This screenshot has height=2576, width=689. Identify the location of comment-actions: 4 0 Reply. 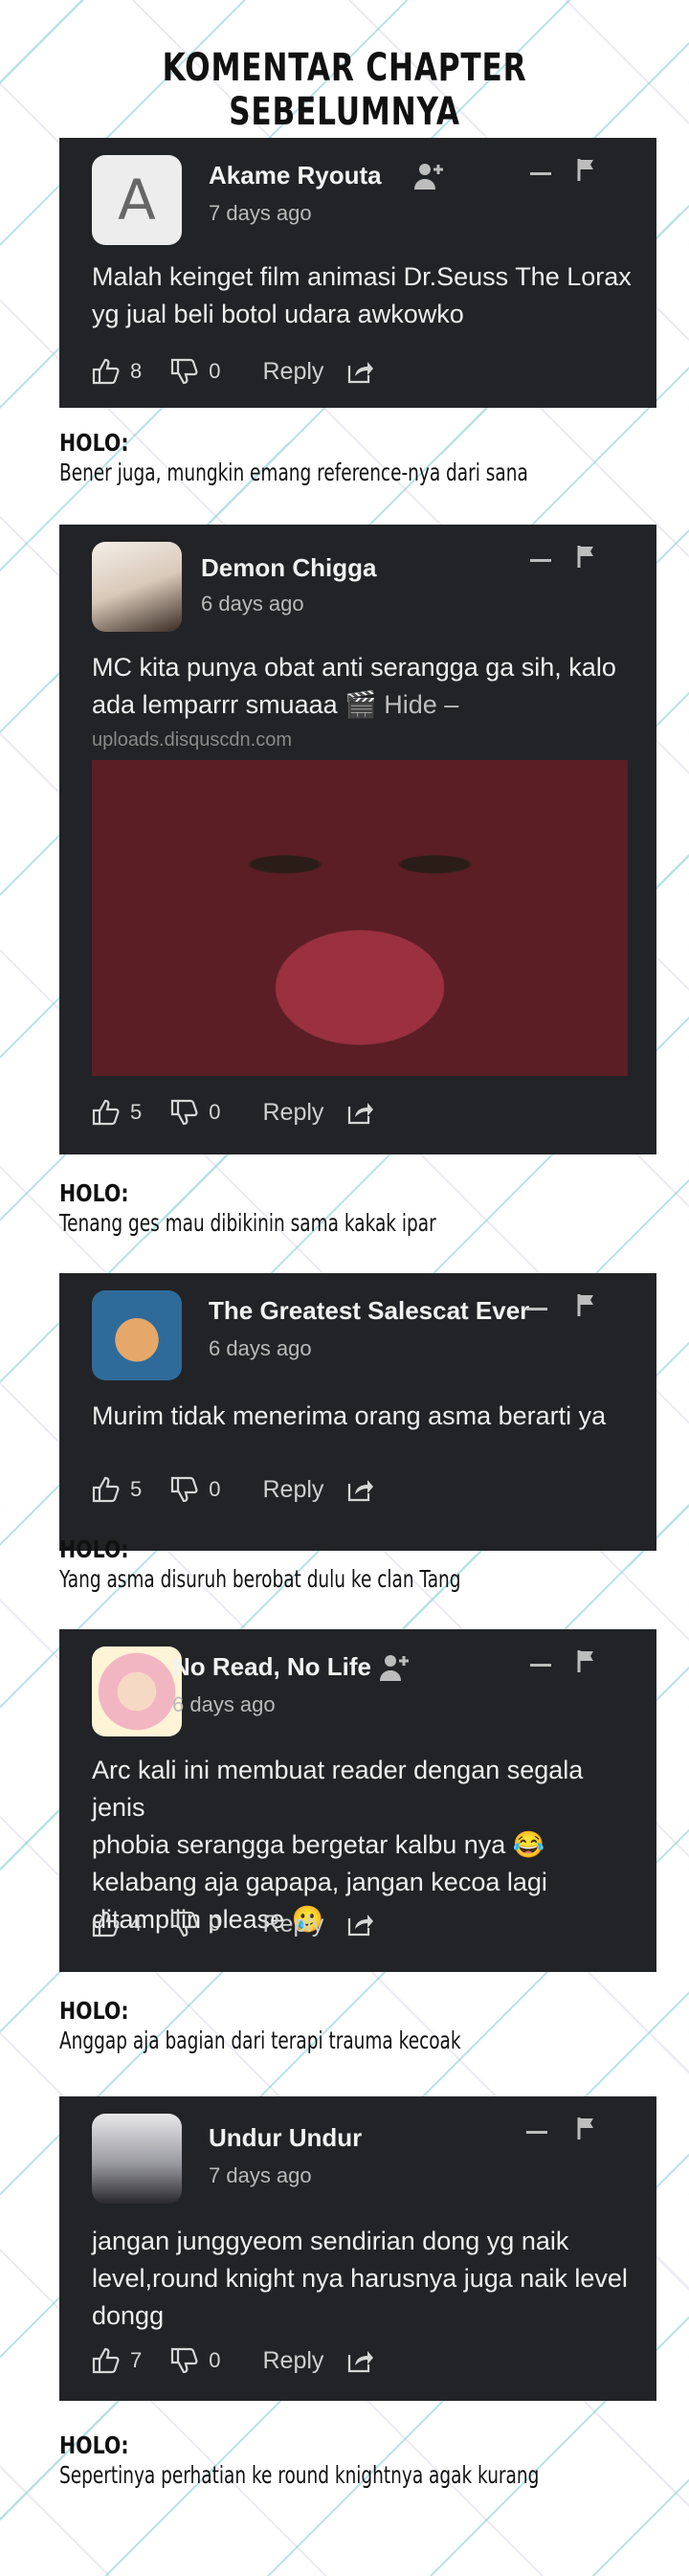
(234, 1924).